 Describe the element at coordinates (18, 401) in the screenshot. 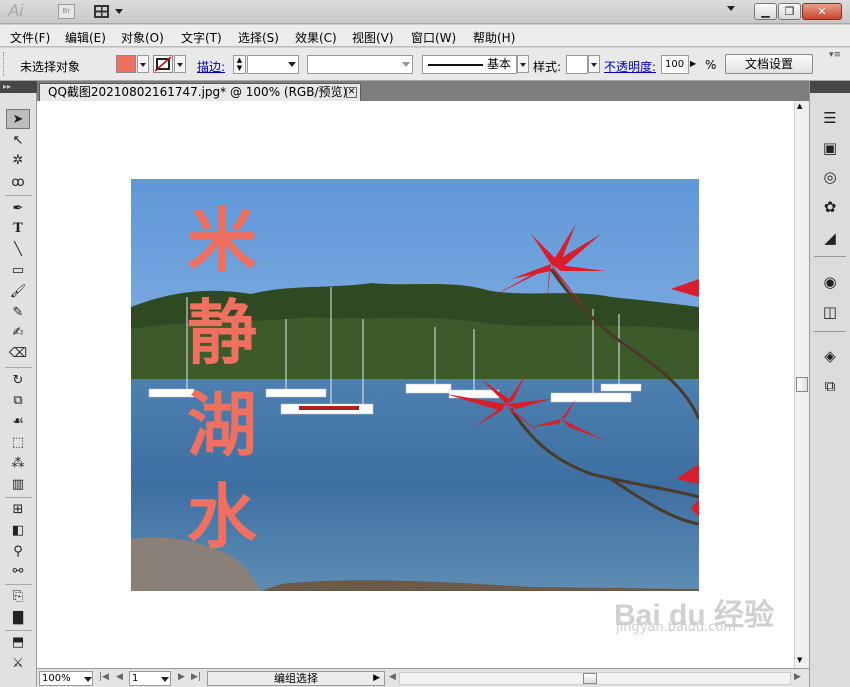

I see `scale-tool: ⧉` at that location.